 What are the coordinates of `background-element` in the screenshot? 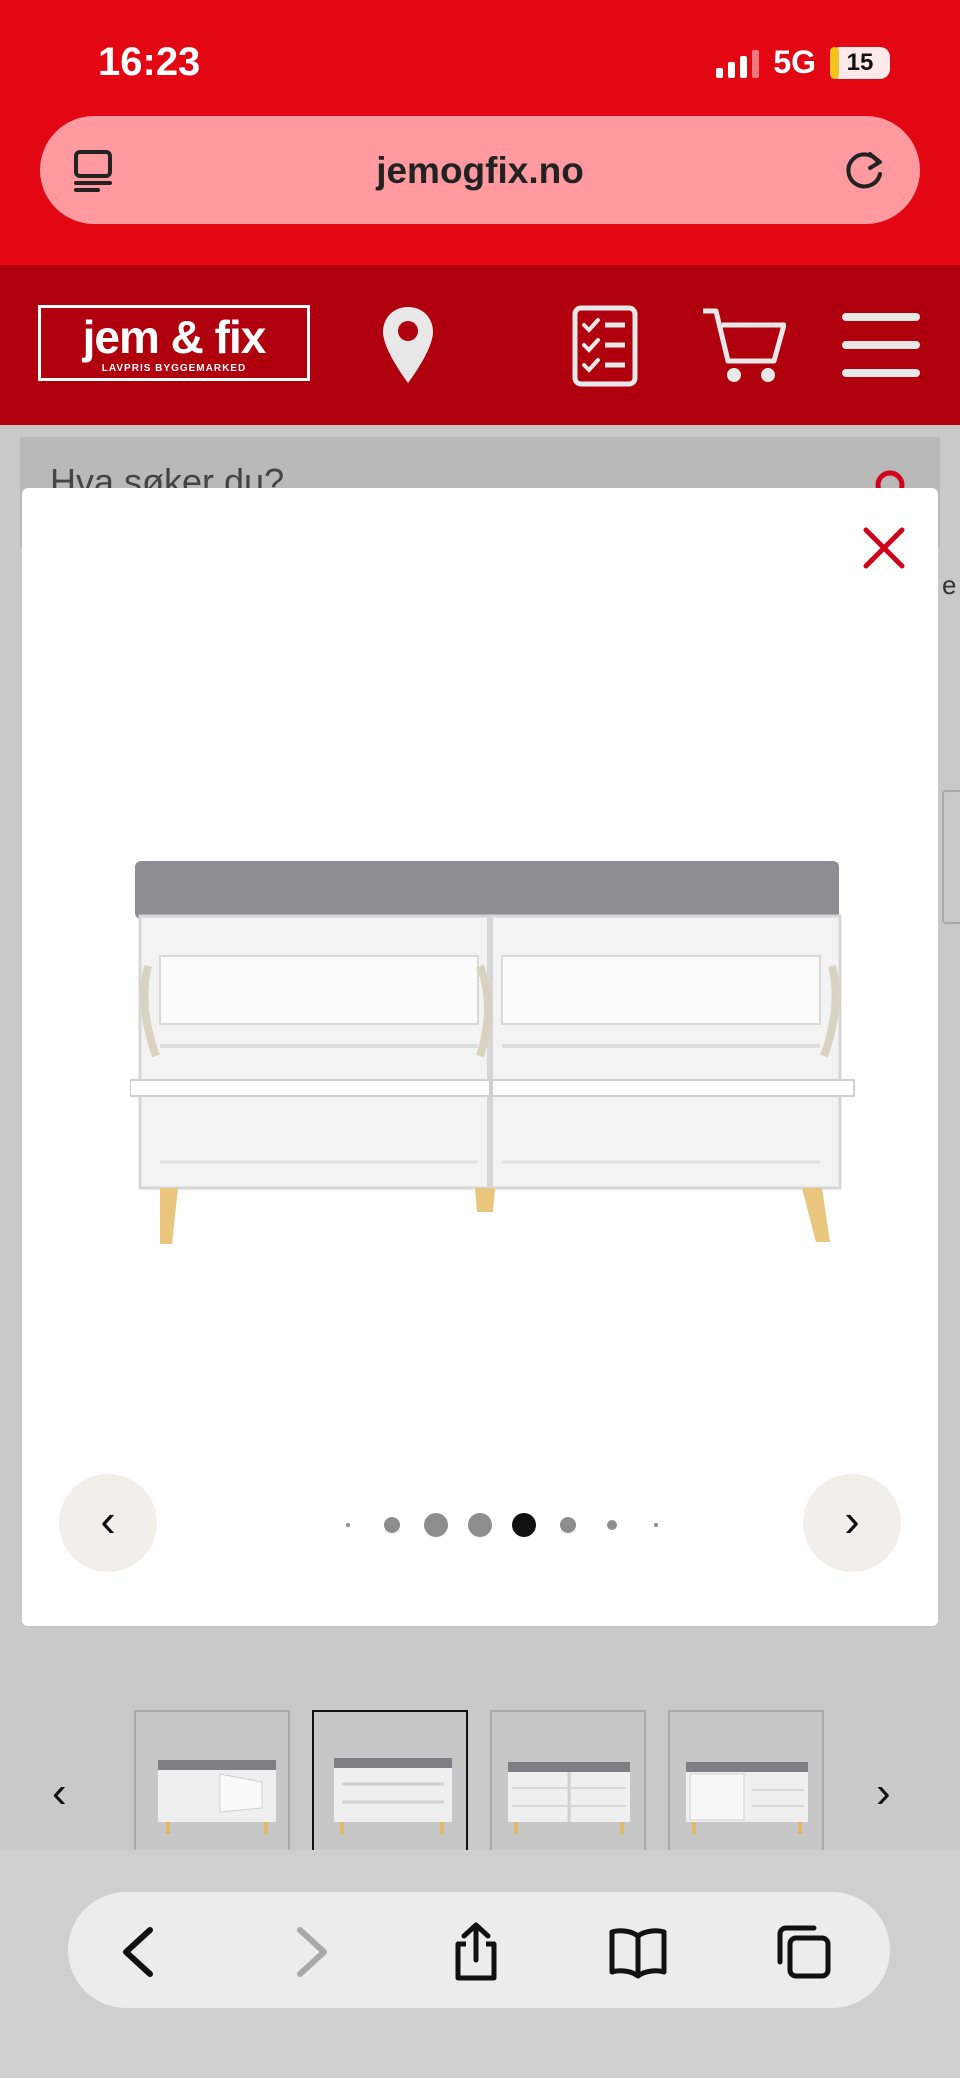 It's located at (951, 857).